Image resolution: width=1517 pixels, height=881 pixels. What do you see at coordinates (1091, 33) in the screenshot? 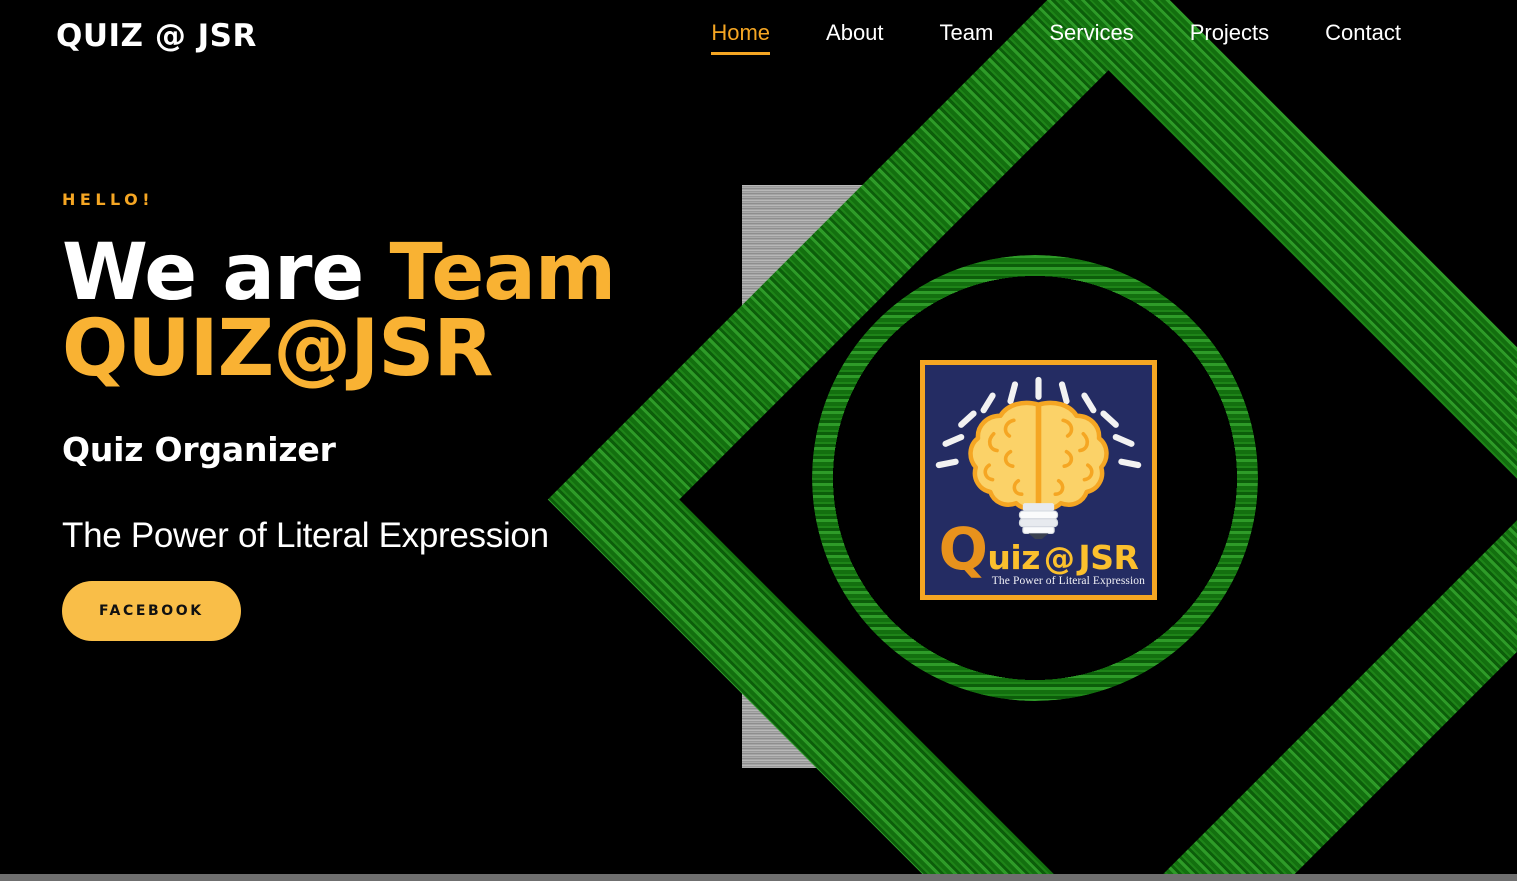
I see `nav-item-services: Services` at bounding box center [1091, 33].